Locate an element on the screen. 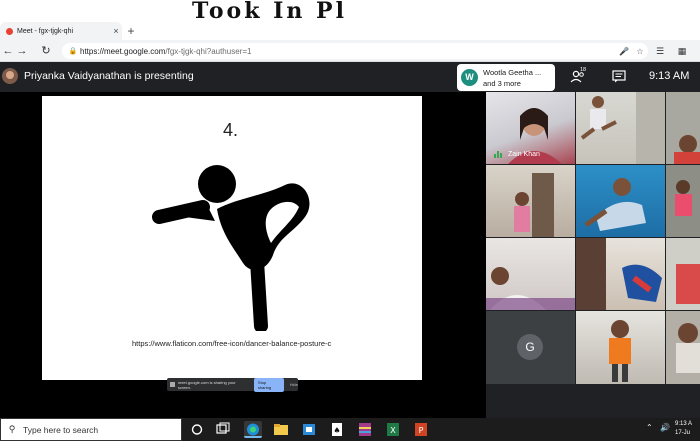 This screenshot has height=441, width=700. store-icon is located at coordinates (309, 429).